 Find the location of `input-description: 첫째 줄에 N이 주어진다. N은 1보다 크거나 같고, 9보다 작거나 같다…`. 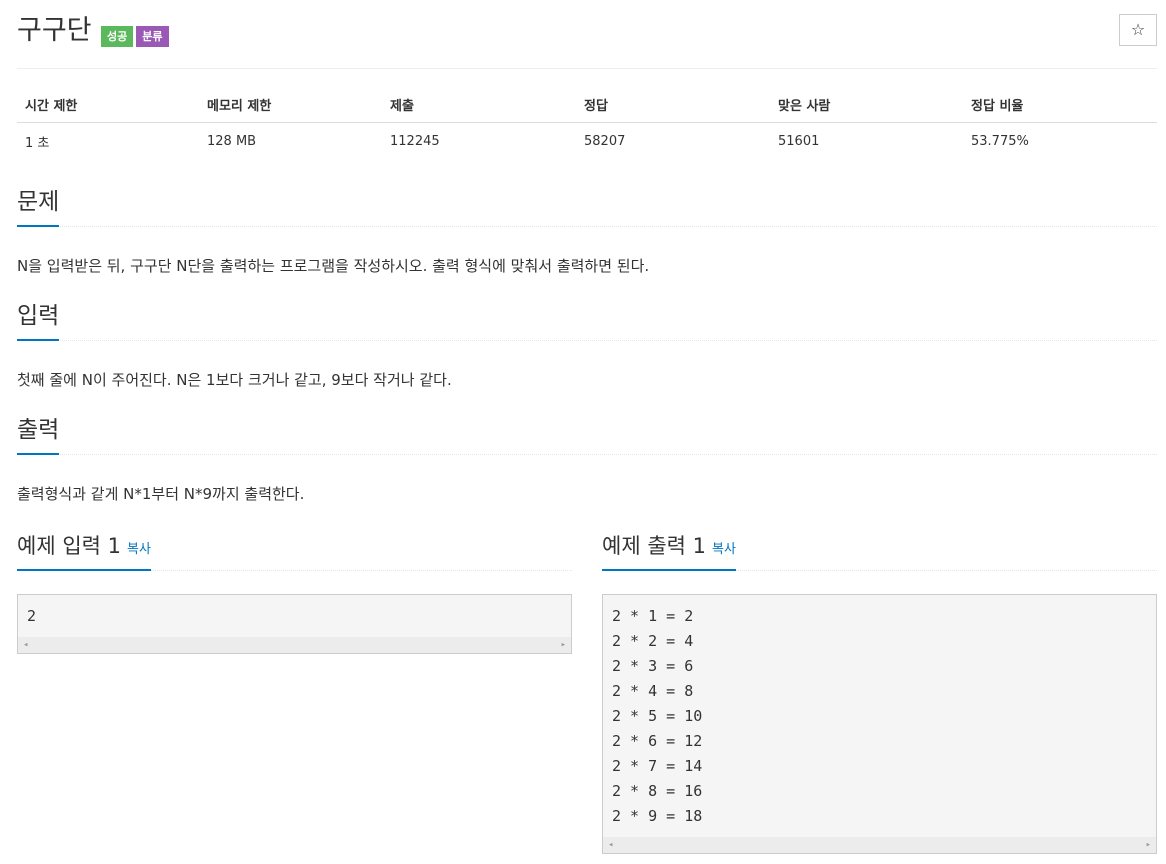

input-description: 첫째 줄에 N이 주어진다. N은 1보다 크거나 같고, 9보다 작거나 같다… is located at coordinates (234, 380).